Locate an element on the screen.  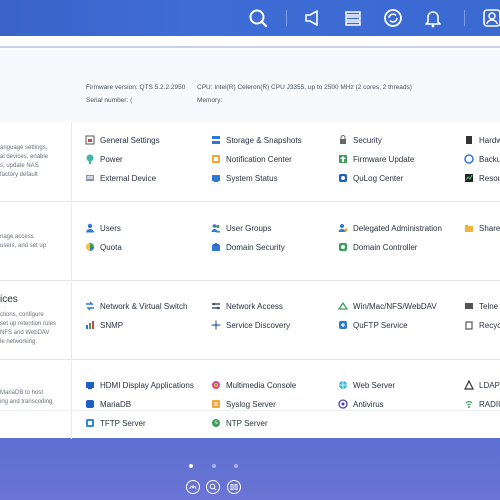
telnet-icon is located at coordinates (469, 306).